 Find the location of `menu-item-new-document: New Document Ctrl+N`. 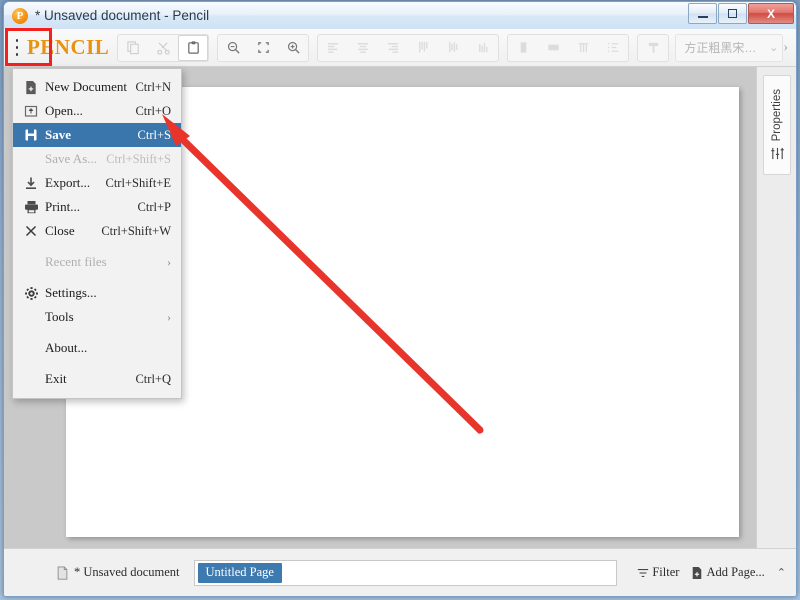

menu-item-new-document: New Document Ctrl+N is located at coordinates (97, 87).